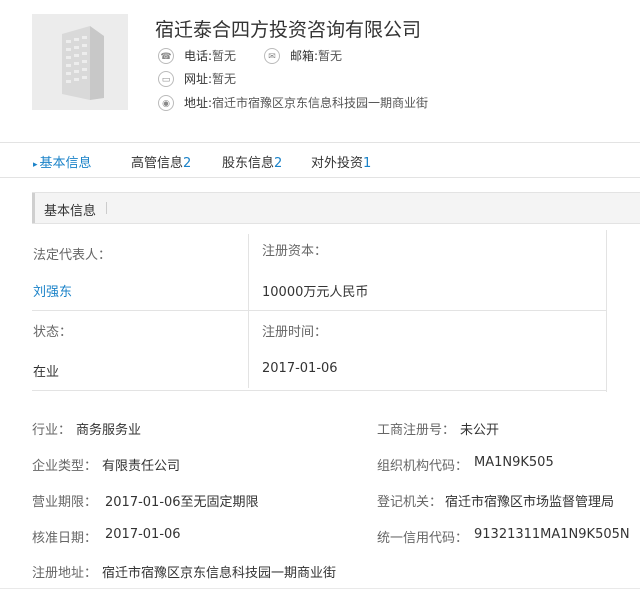 This screenshot has height=589, width=640. Describe the element at coordinates (300, 368) in the screenshot. I see `reg-time-value: 2017-01-06` at that location.